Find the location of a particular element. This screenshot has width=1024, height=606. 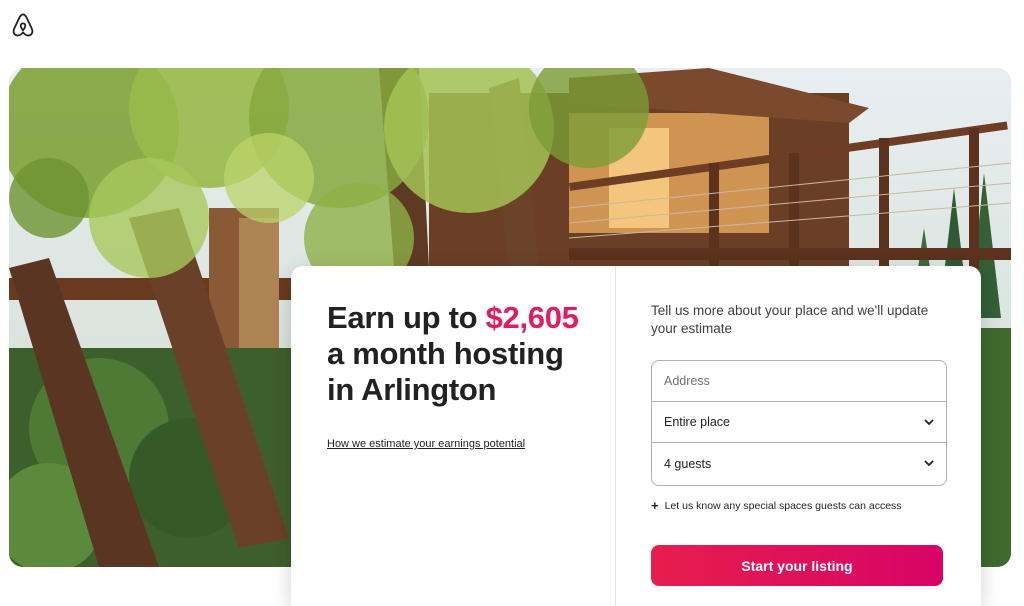

place-type-value: Entire place is located at coordinates (697, 422).